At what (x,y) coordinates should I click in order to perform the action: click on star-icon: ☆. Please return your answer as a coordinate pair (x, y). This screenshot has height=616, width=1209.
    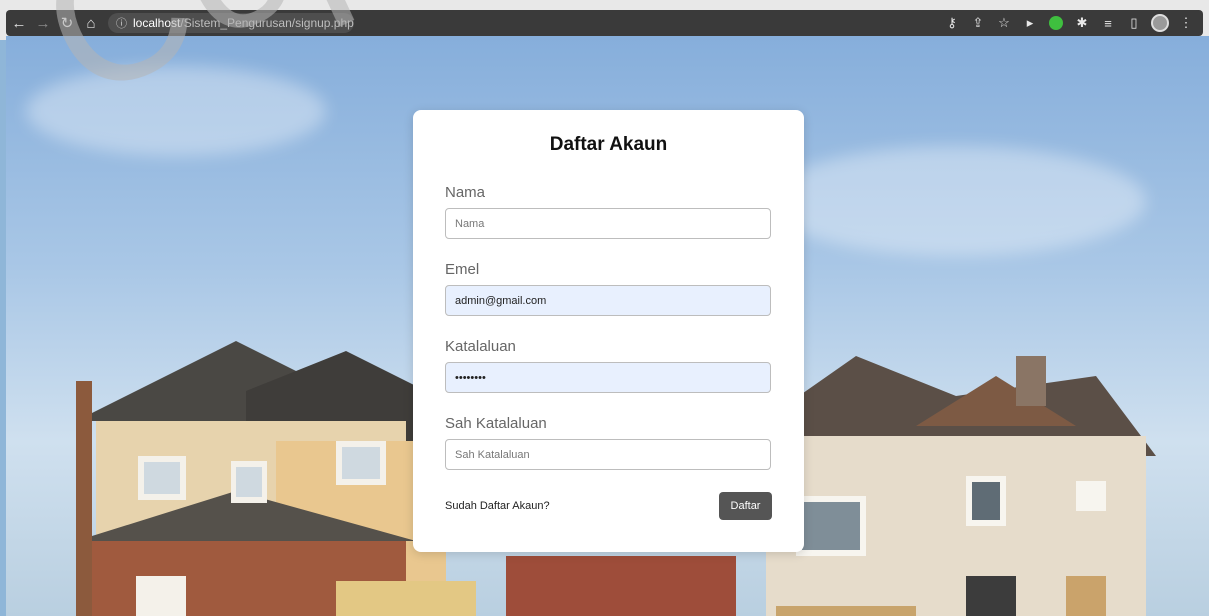
    Looking at the image, I should click on (1004, 23).